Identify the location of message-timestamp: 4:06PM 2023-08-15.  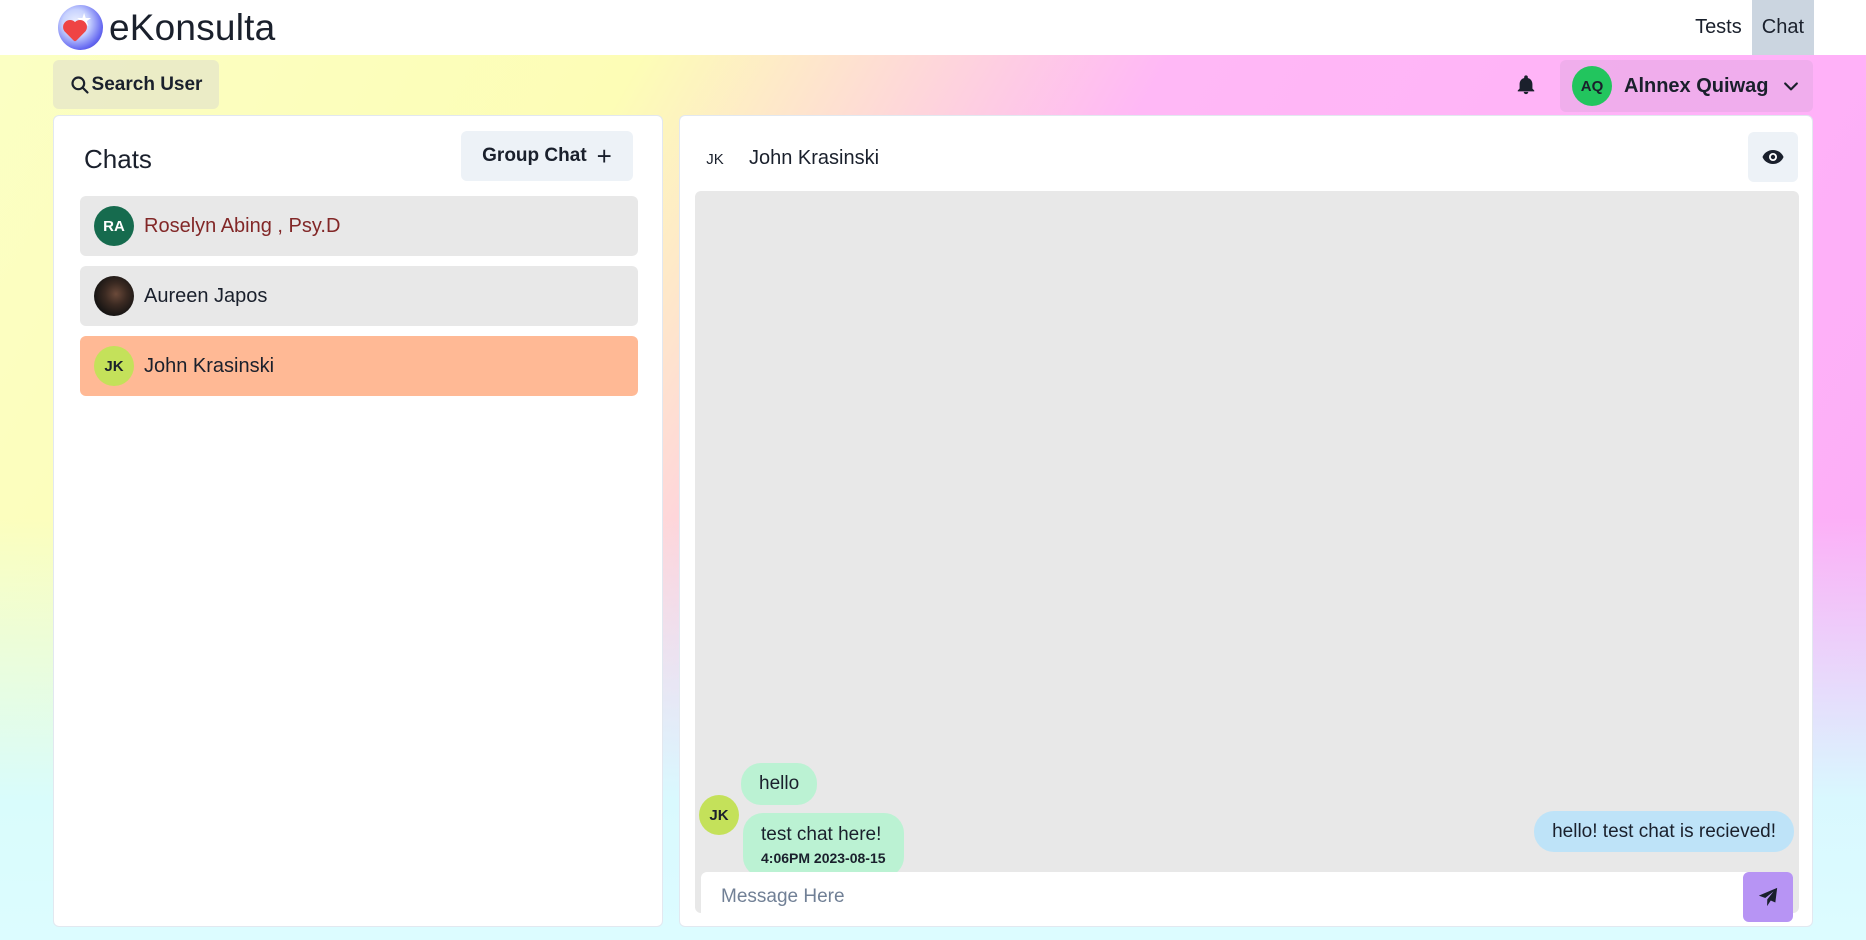
(823, 858).